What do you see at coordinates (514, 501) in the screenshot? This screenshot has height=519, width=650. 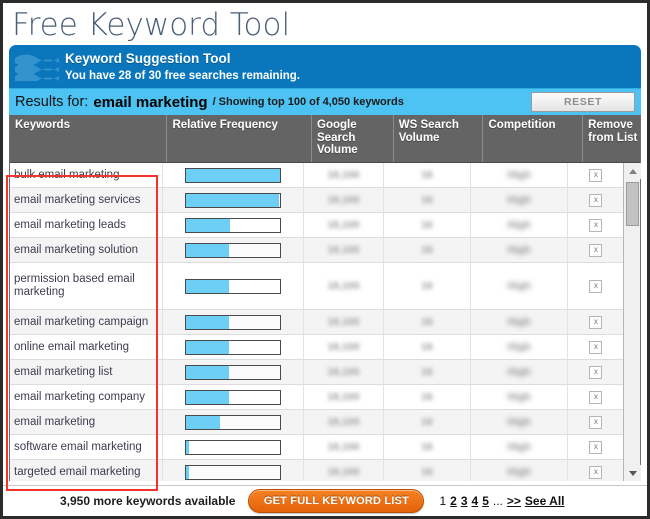 I see `next-page-link: >>` at bounding box center [514, 501].